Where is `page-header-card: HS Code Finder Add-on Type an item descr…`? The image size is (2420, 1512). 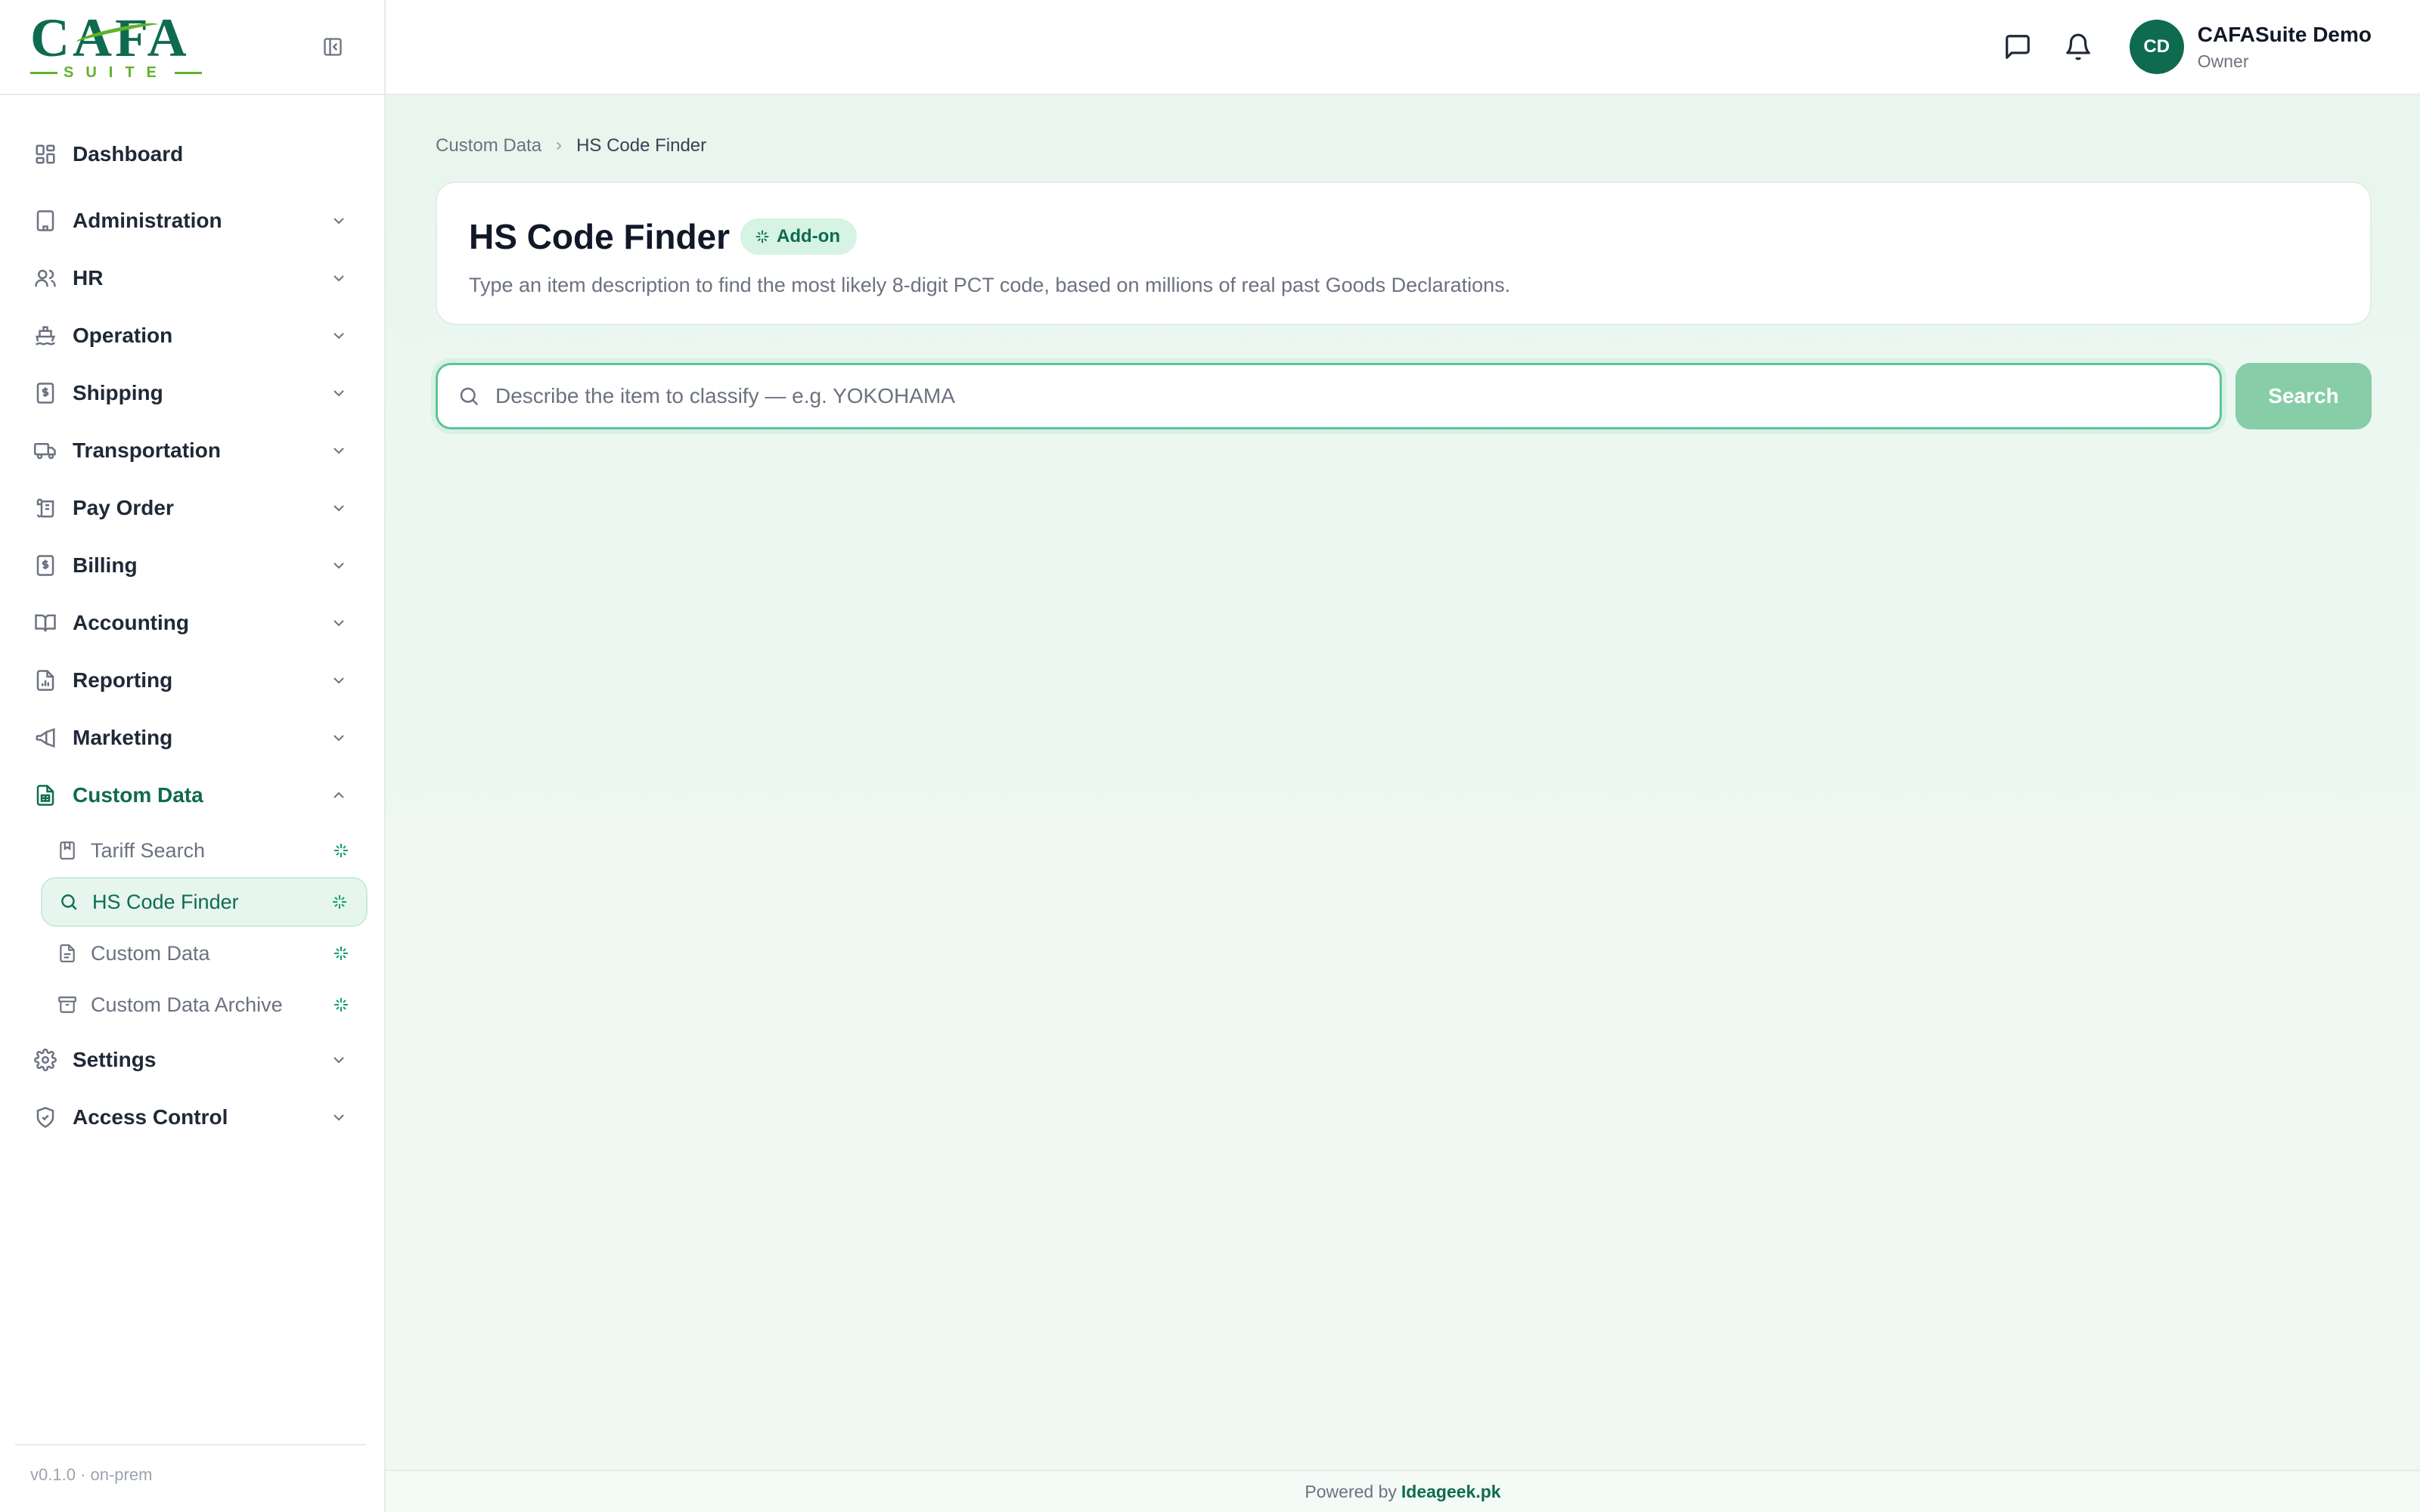
page-header-card: HS Code Finder Add-on Type an item descr… is located at coordinates (1404, 253).